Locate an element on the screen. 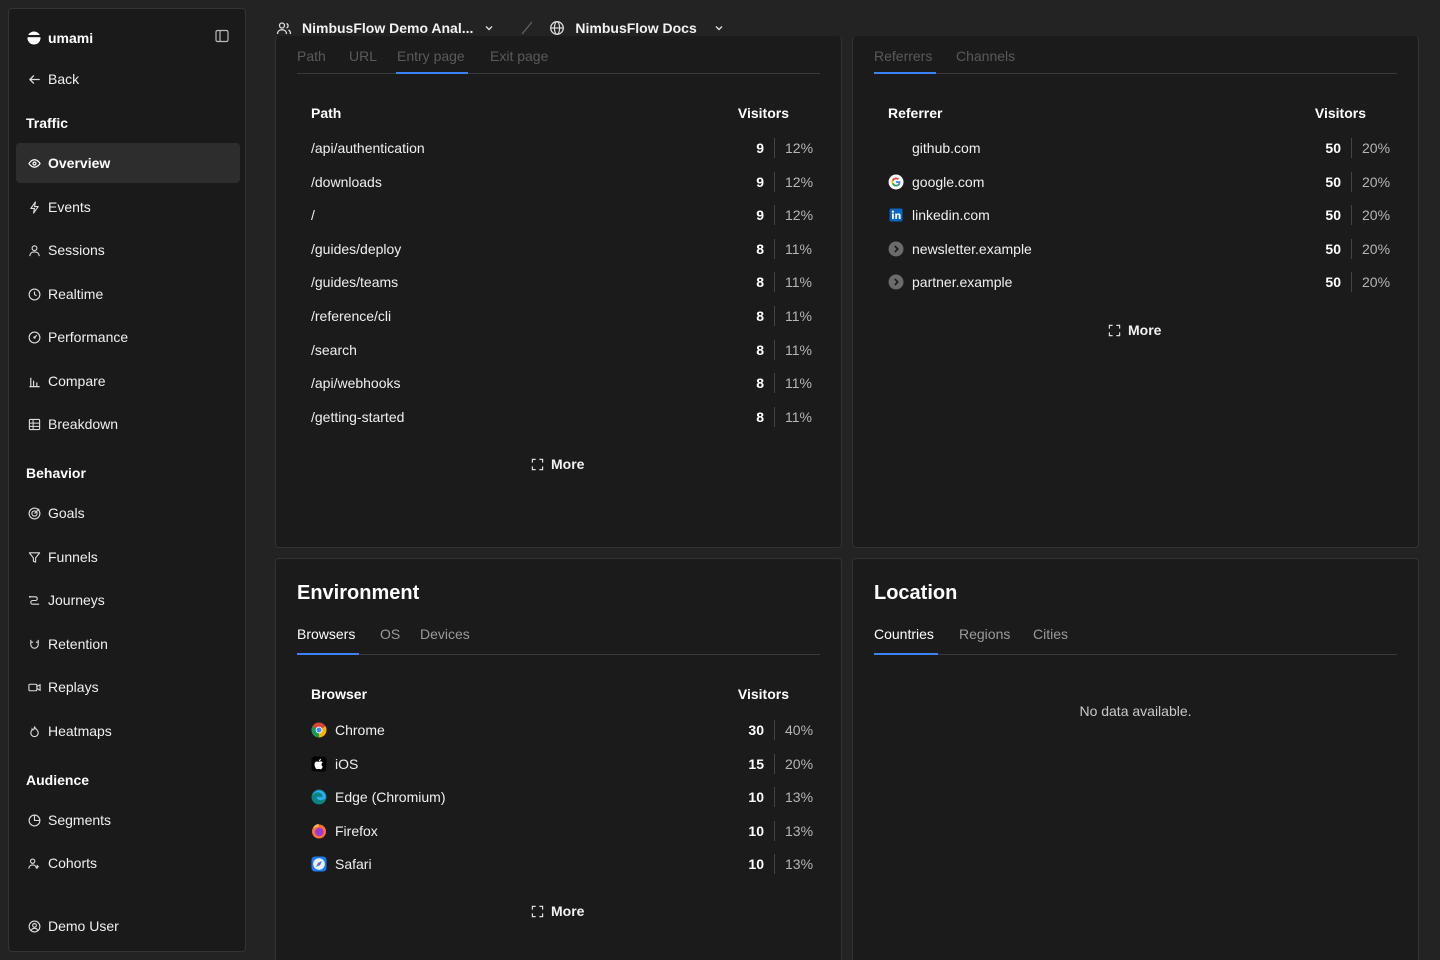  table-row: /guides/deploy 8 11% is located at coordinates (566, 249).